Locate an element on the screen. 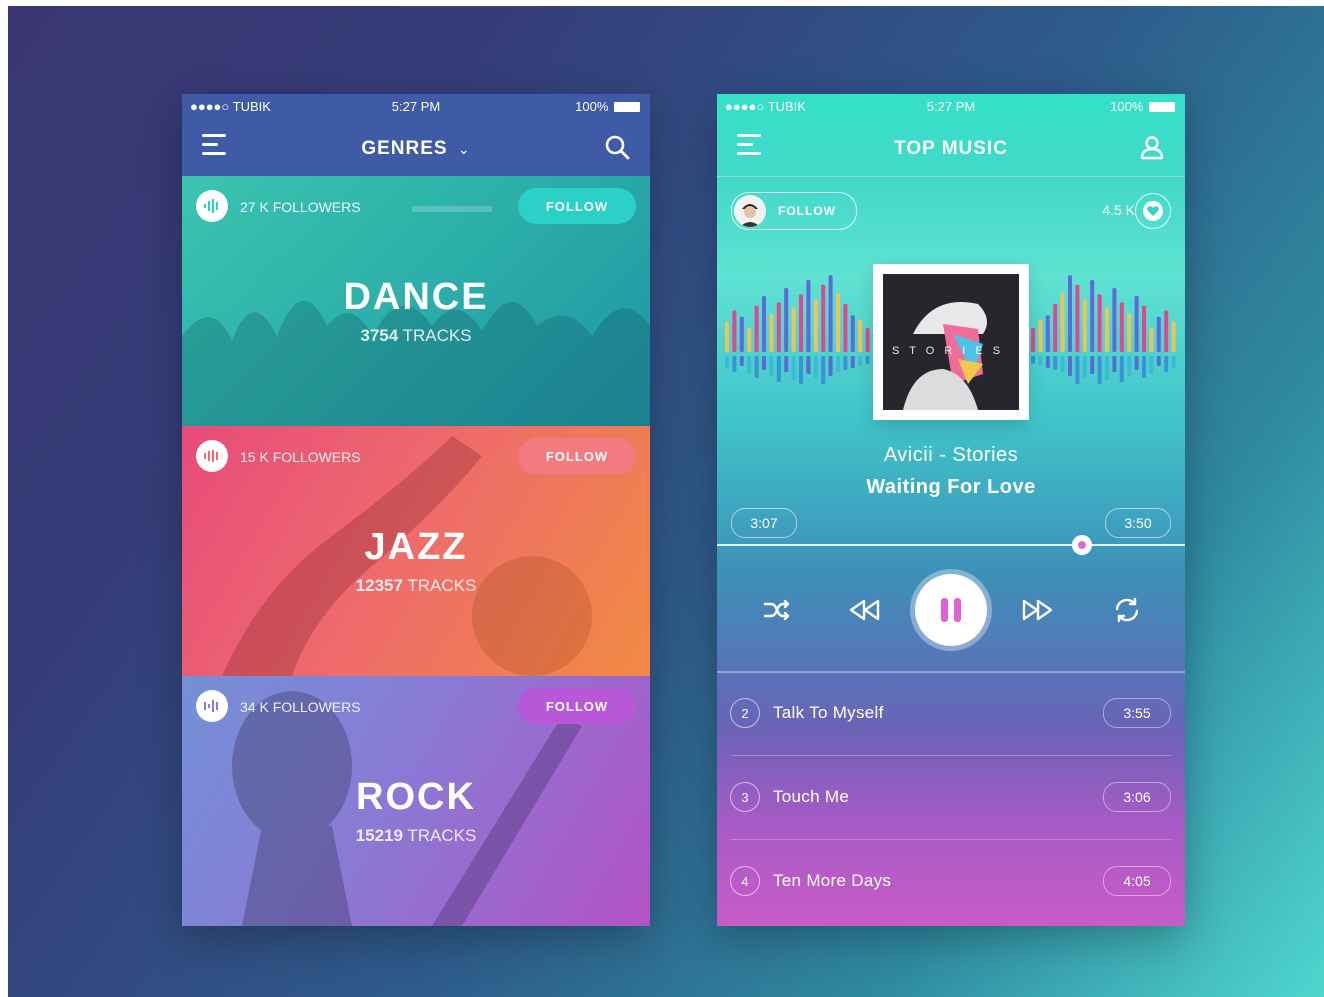  genre-card-dance: 27 K FOLLOWERS FOLLOW DANCE 3754 TRACKS is located at coordinates (416, 301).